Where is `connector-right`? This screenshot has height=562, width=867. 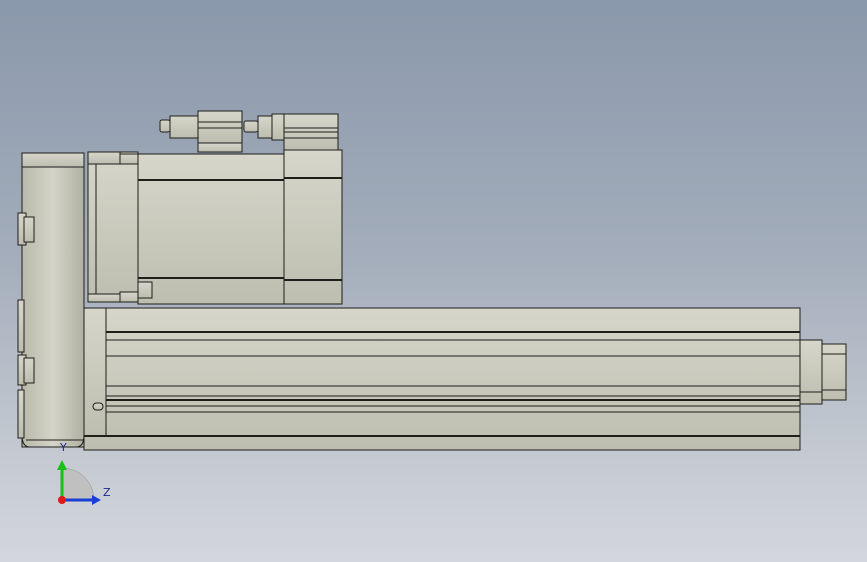
connector-right is located at coordinates (291, 132).